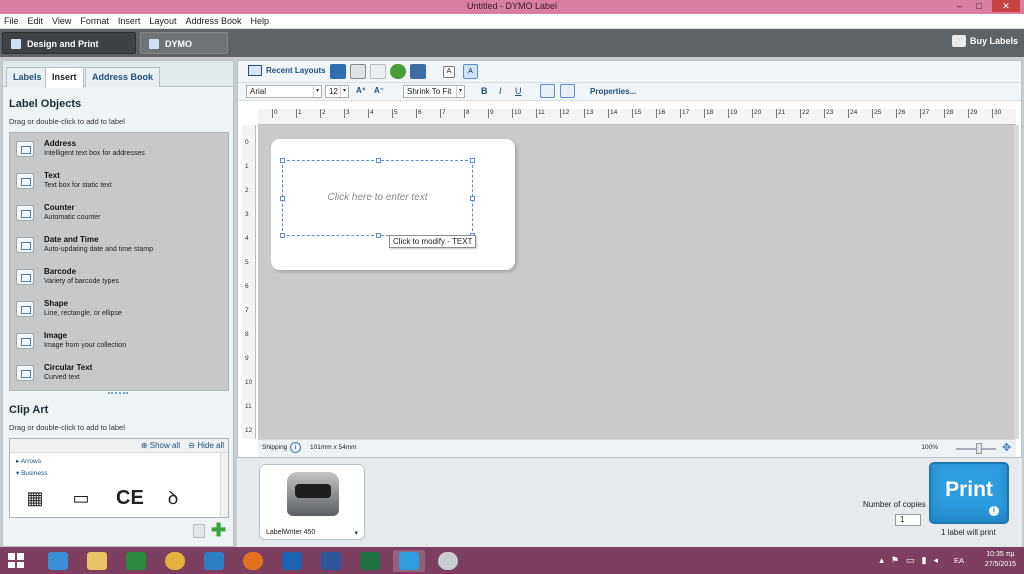 The height and width of the screenshot is (574, 1024). I want to click on clock-date: 27/5/2015, so click(1000, 564).